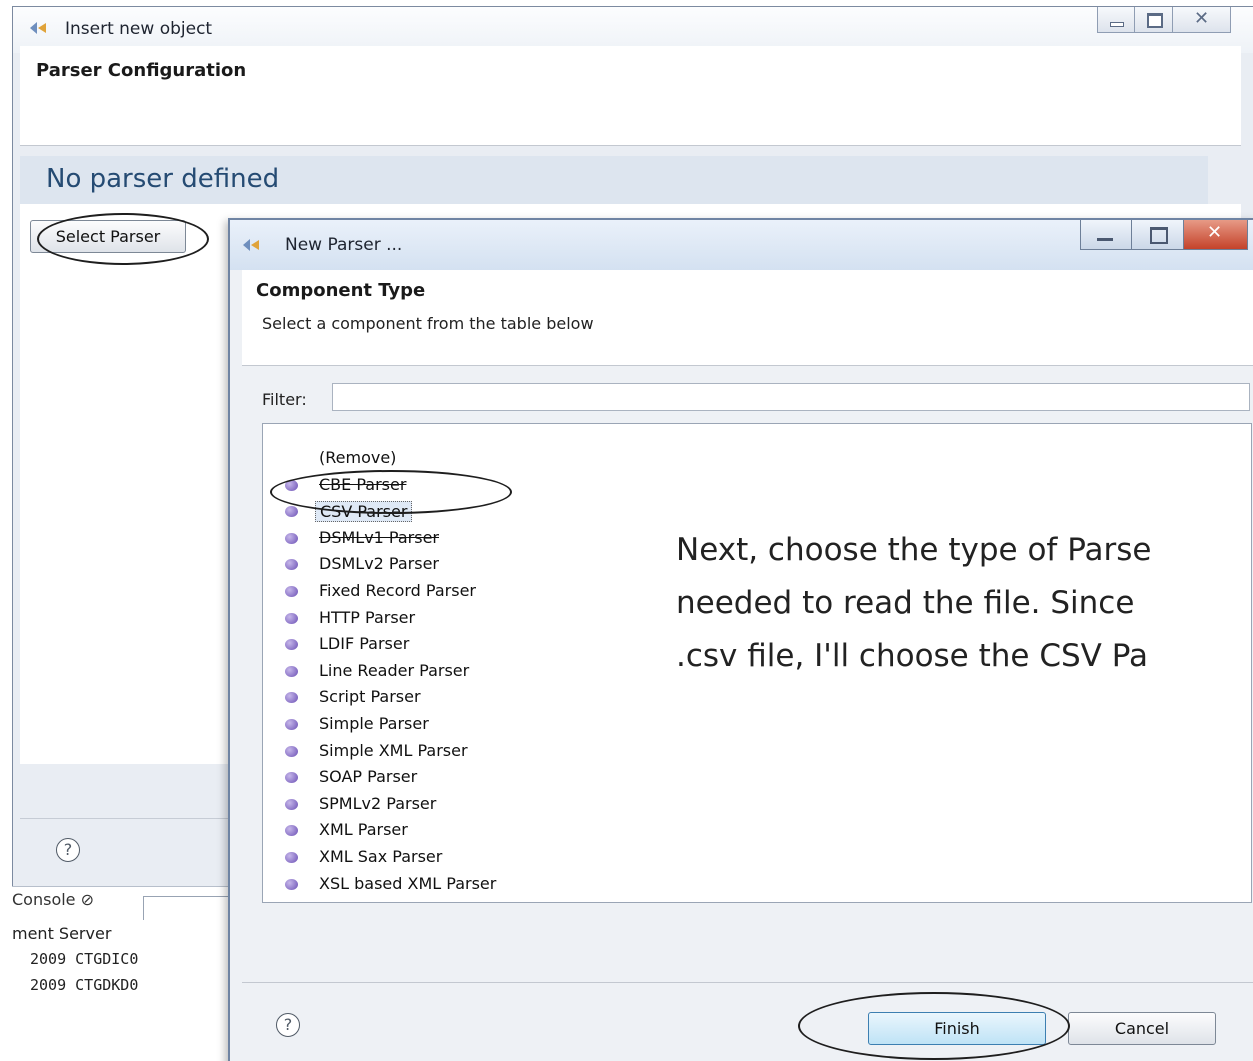 The height and width of the screenshot is (1061, 1253). I want to click on filter-input, so click(791, 397).